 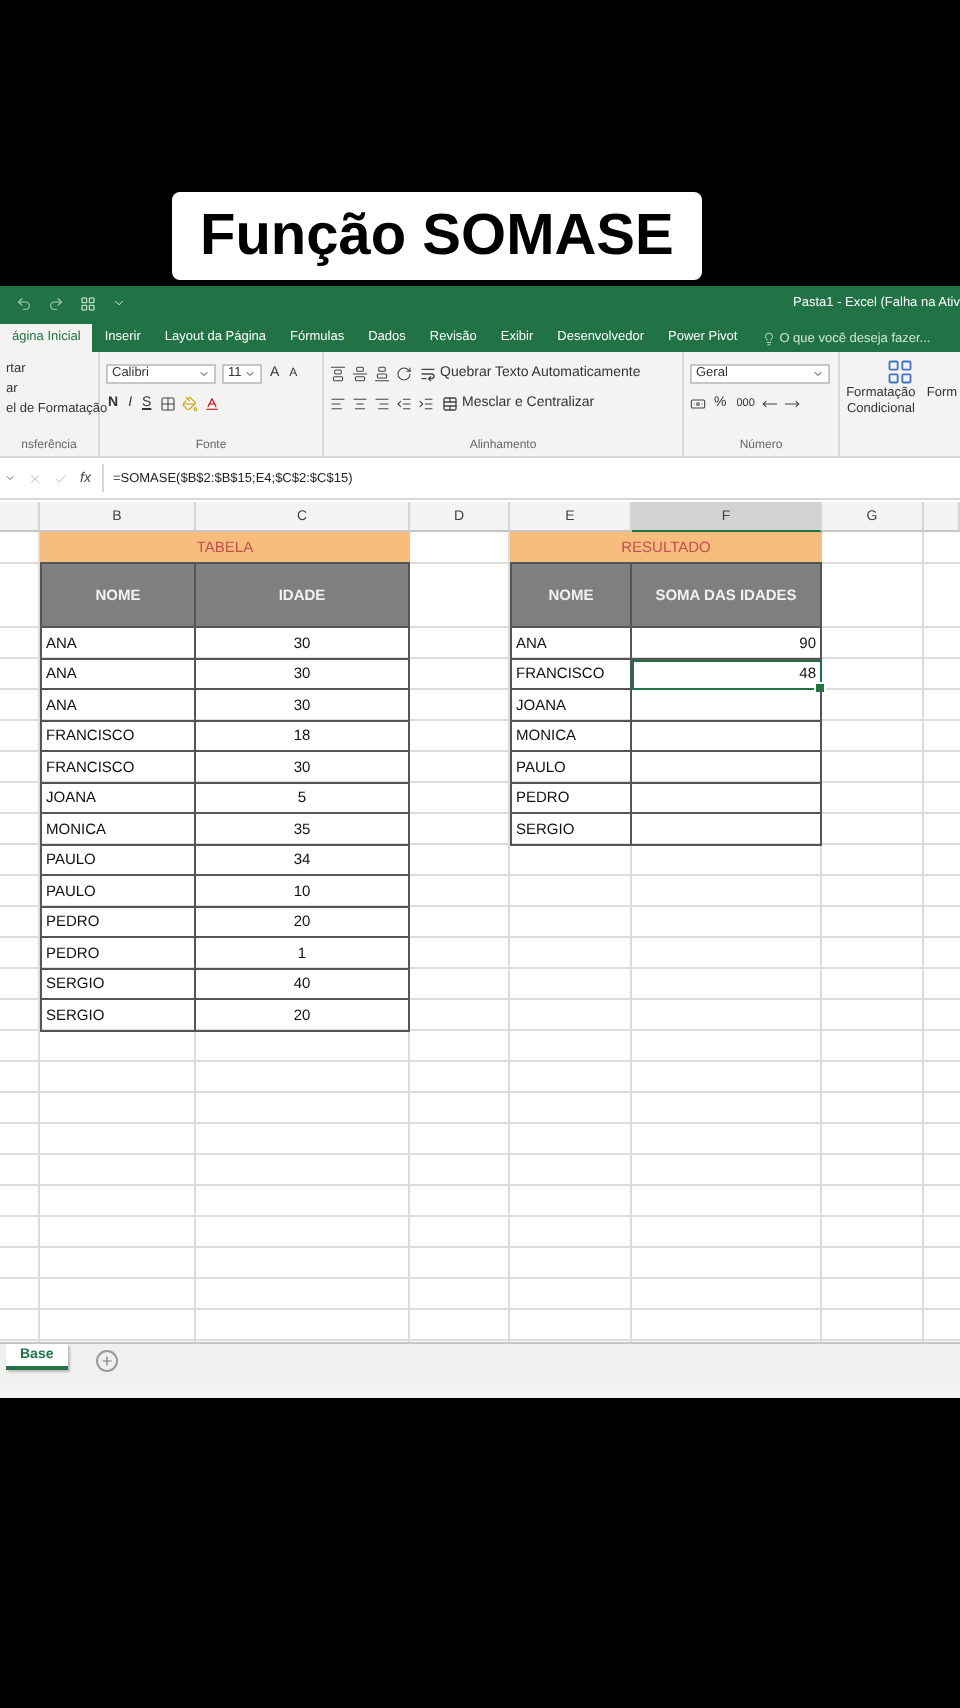 What do you see at coordinates (360, 403) in the screenshot?
I see `align-center-icon` at bounding box center [360, 403].